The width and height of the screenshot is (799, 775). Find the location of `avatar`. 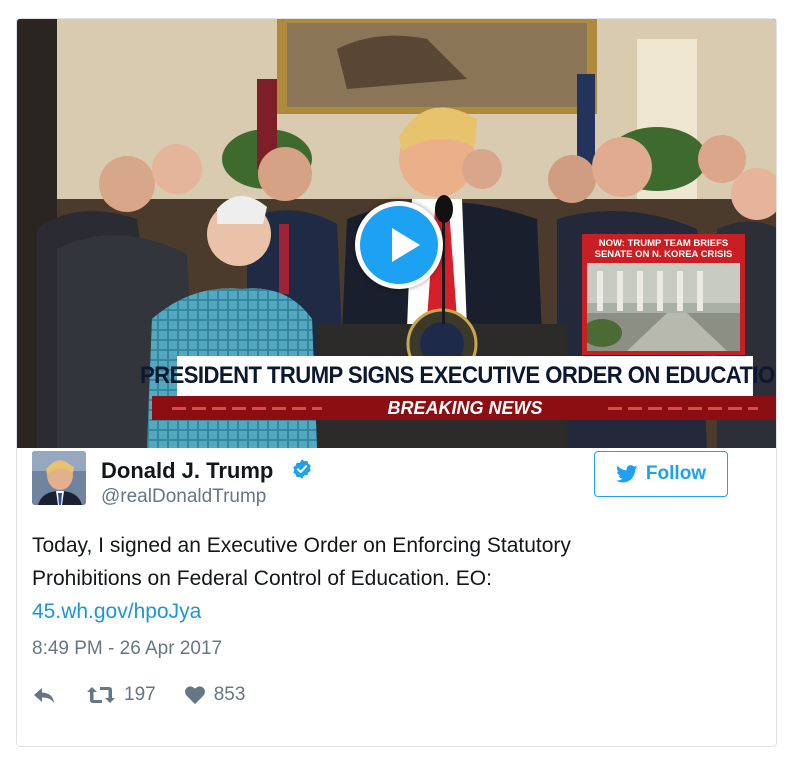

avatar is located at coordinates (59, 478).